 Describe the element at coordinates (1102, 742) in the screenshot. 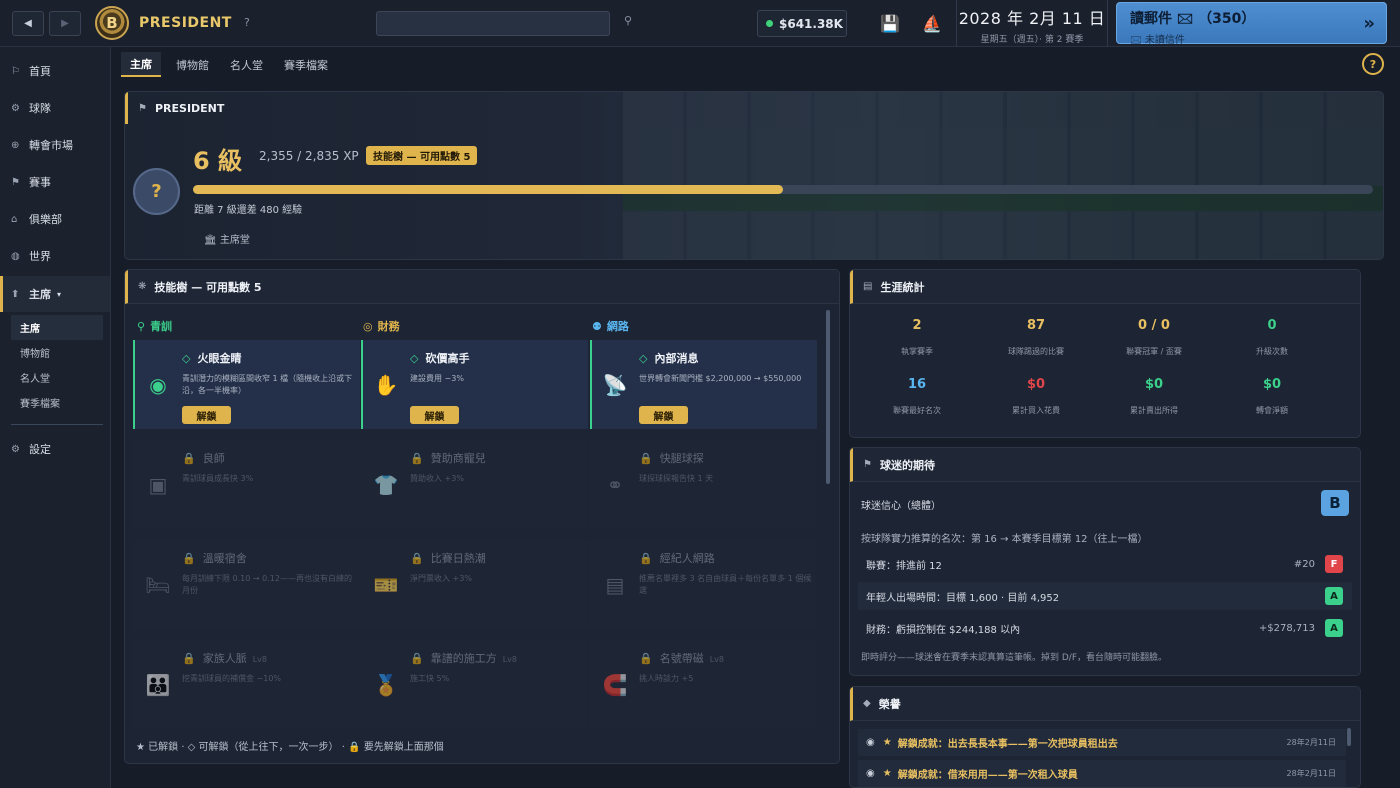

I see `honor-row: ◉ ★ 解鎖成就：出去長長本事——第一次把球員租出去 28年2月11日` at that location.